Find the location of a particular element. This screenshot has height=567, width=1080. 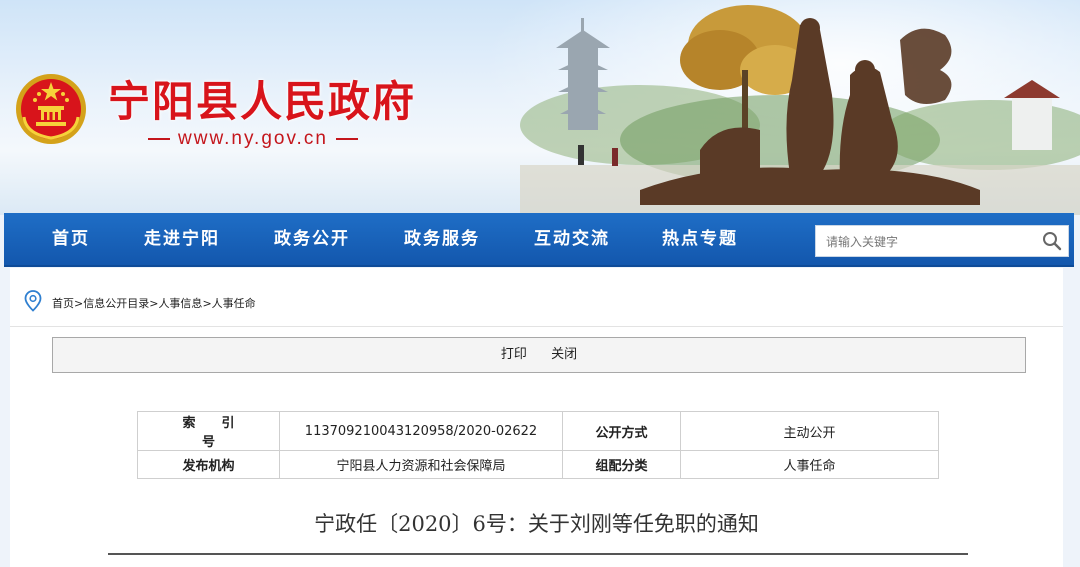

url-left-dash is located at coordinates (159, 138).